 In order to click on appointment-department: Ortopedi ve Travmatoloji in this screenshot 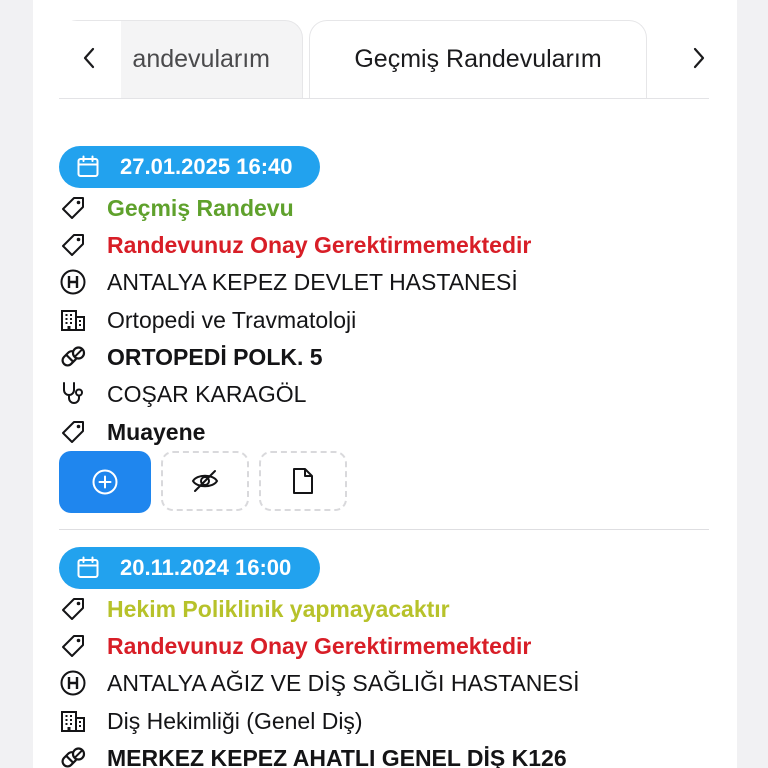, I will do `click(232, 319)`.